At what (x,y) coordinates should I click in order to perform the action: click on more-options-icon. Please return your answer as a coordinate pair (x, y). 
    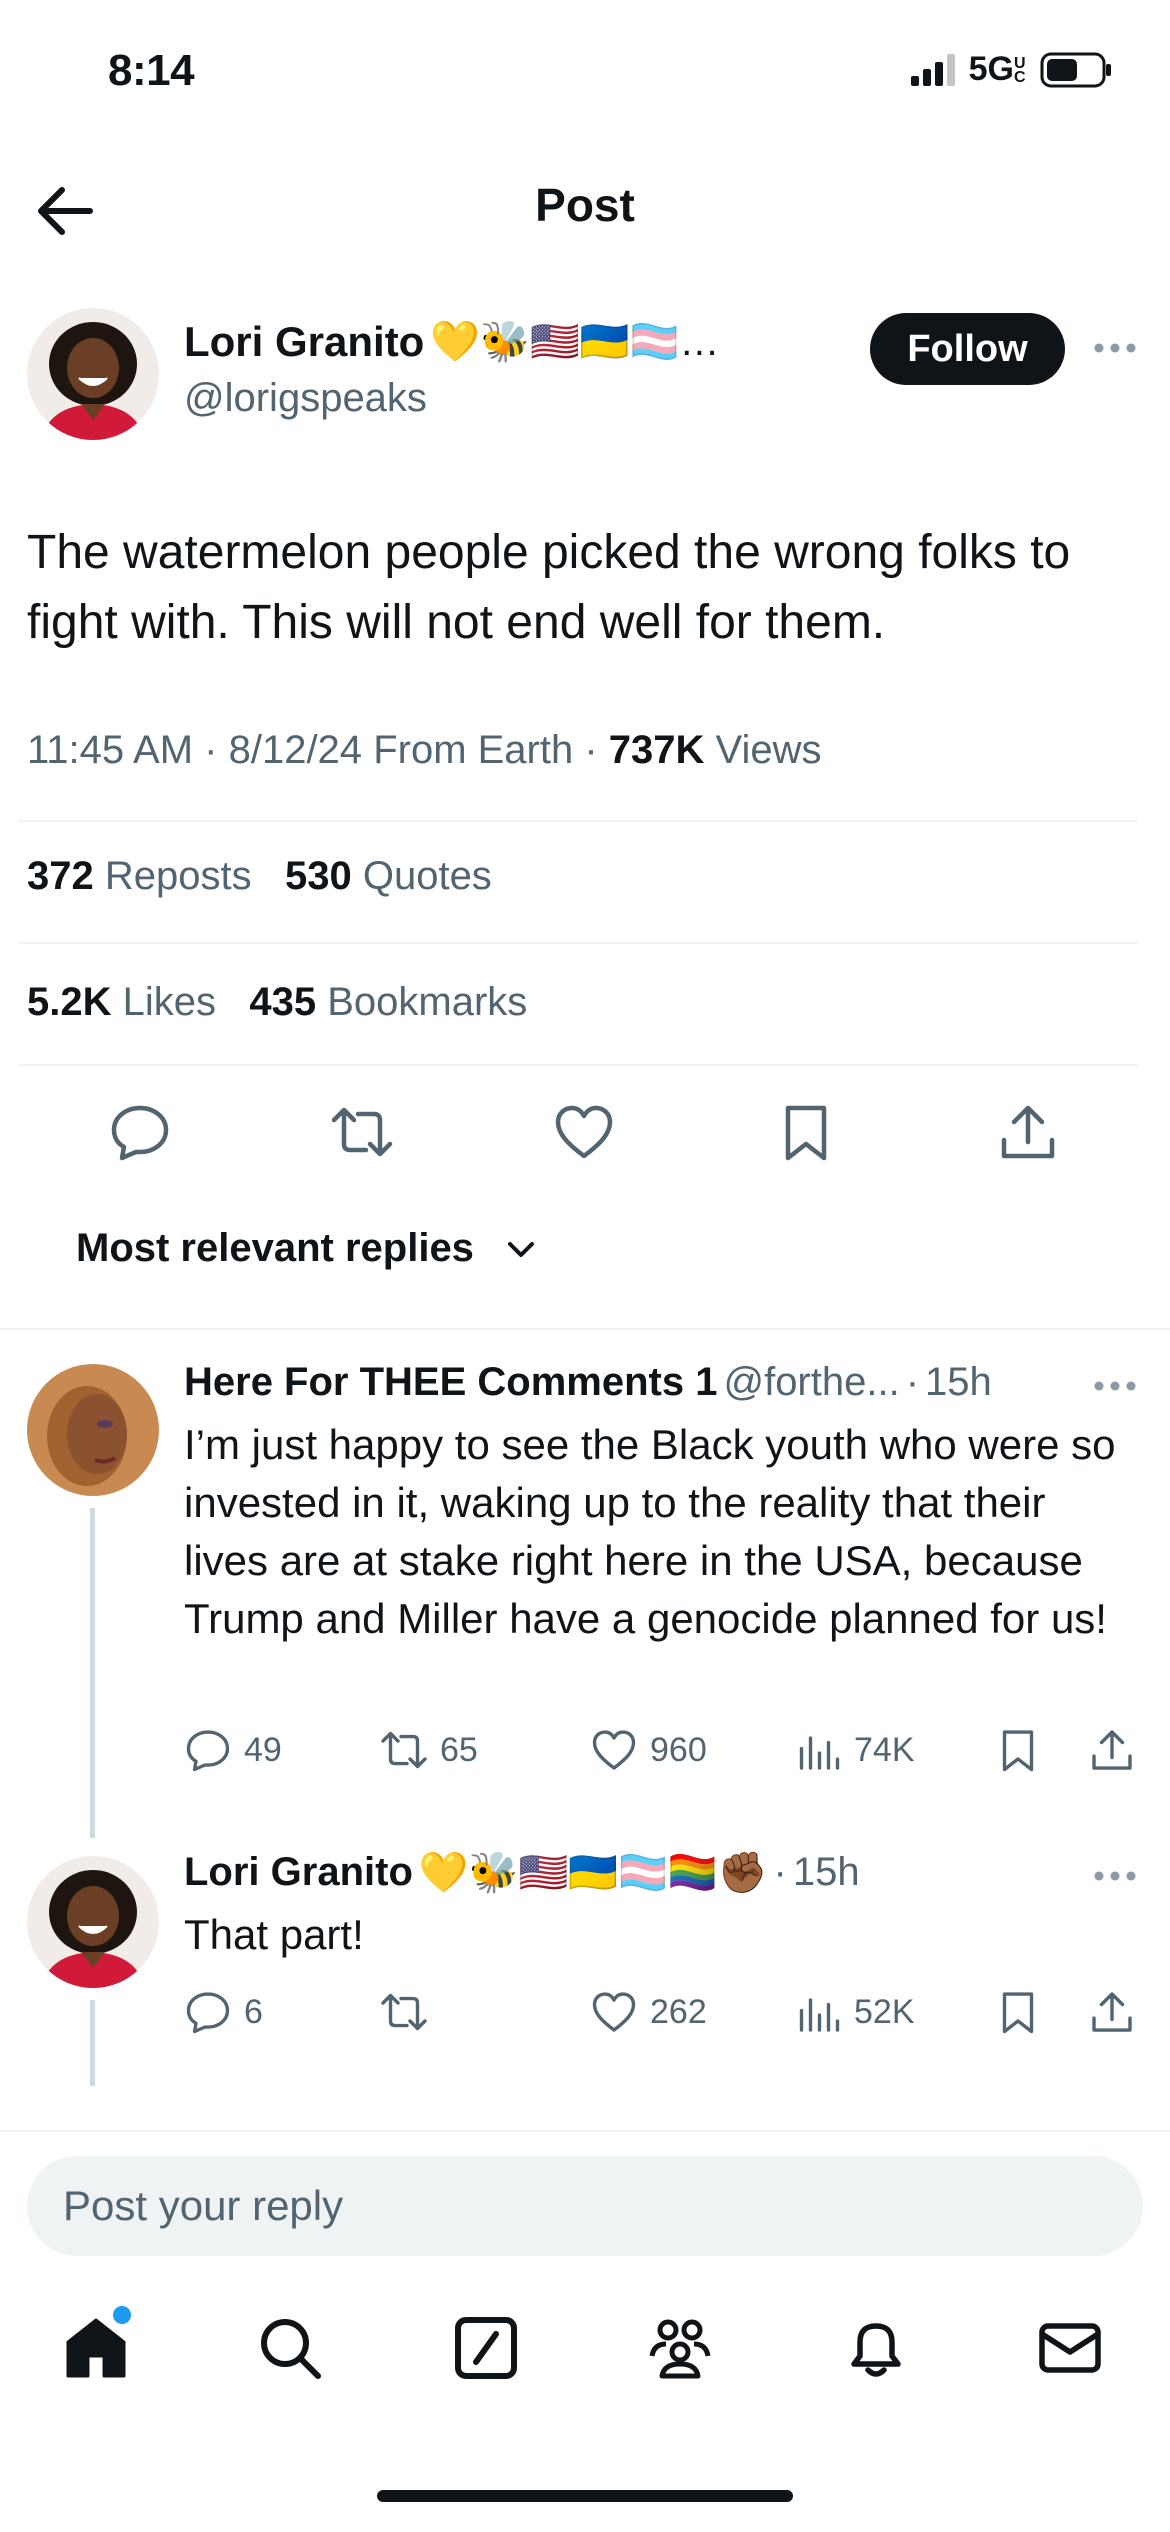
    Looking at the image, I should click on (1115, 348).